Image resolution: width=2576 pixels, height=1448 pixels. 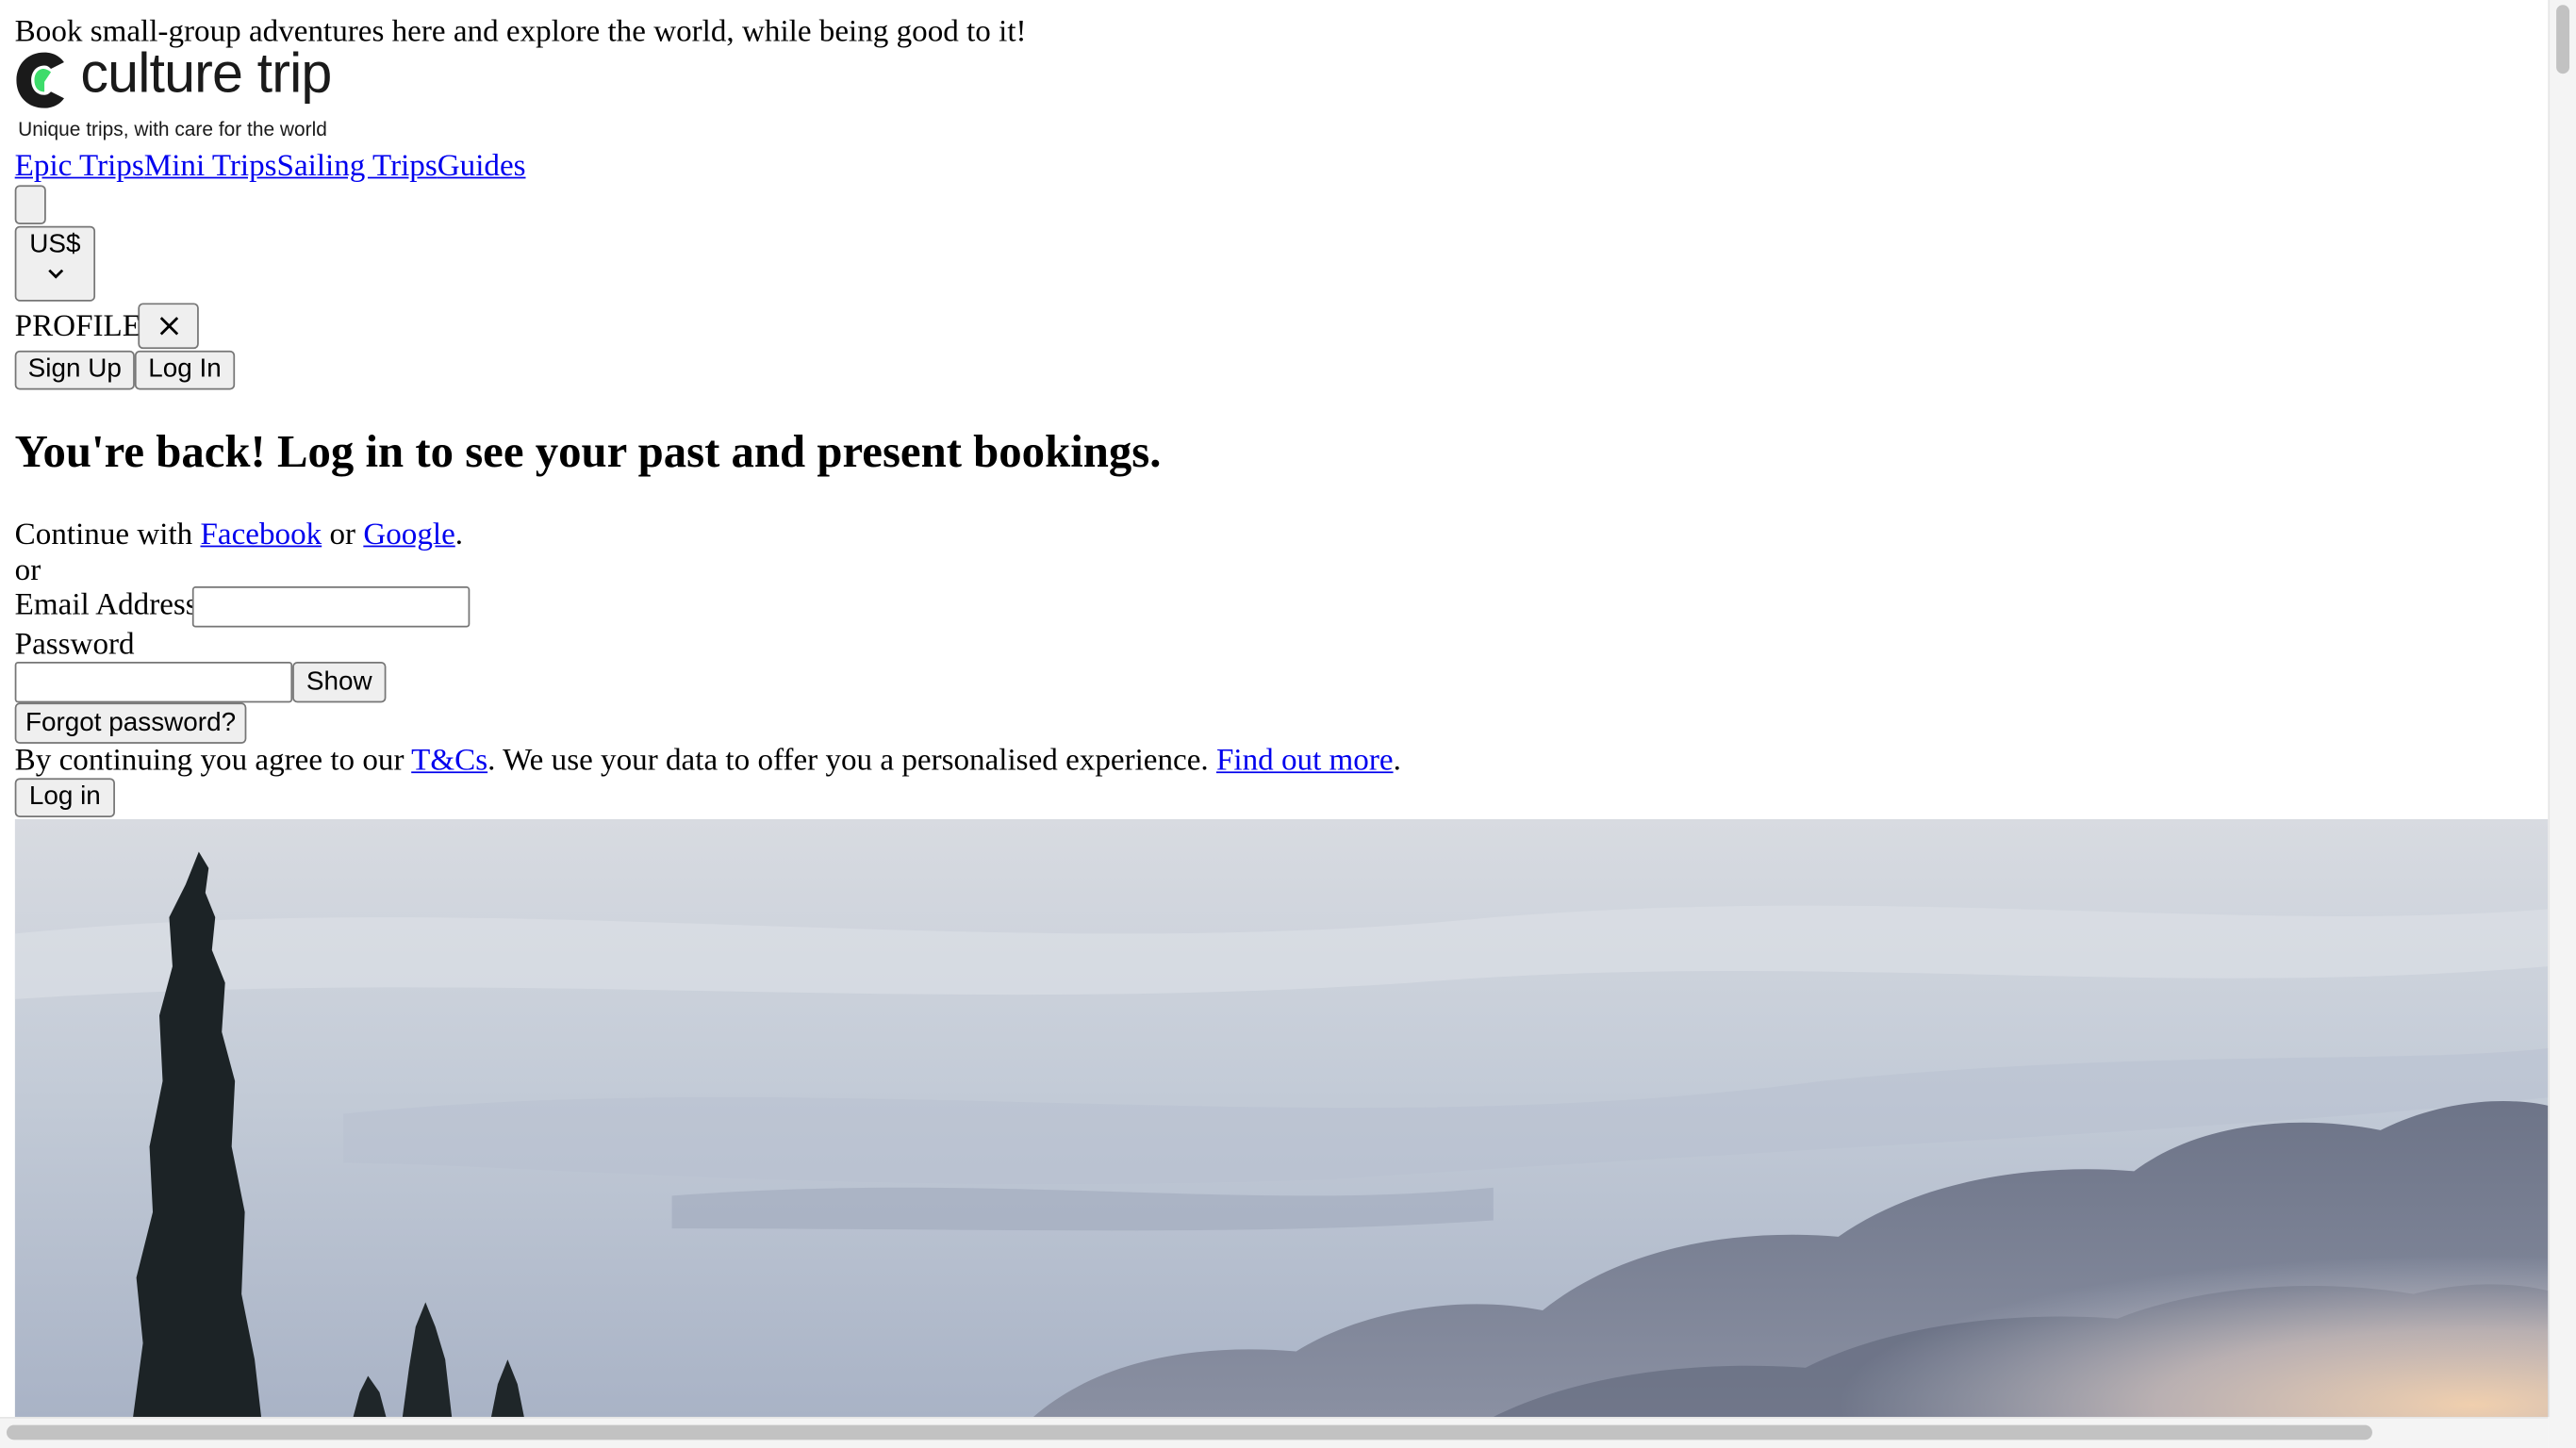 I want to click on terms-suffix: ., so click(x=1397, y=761).